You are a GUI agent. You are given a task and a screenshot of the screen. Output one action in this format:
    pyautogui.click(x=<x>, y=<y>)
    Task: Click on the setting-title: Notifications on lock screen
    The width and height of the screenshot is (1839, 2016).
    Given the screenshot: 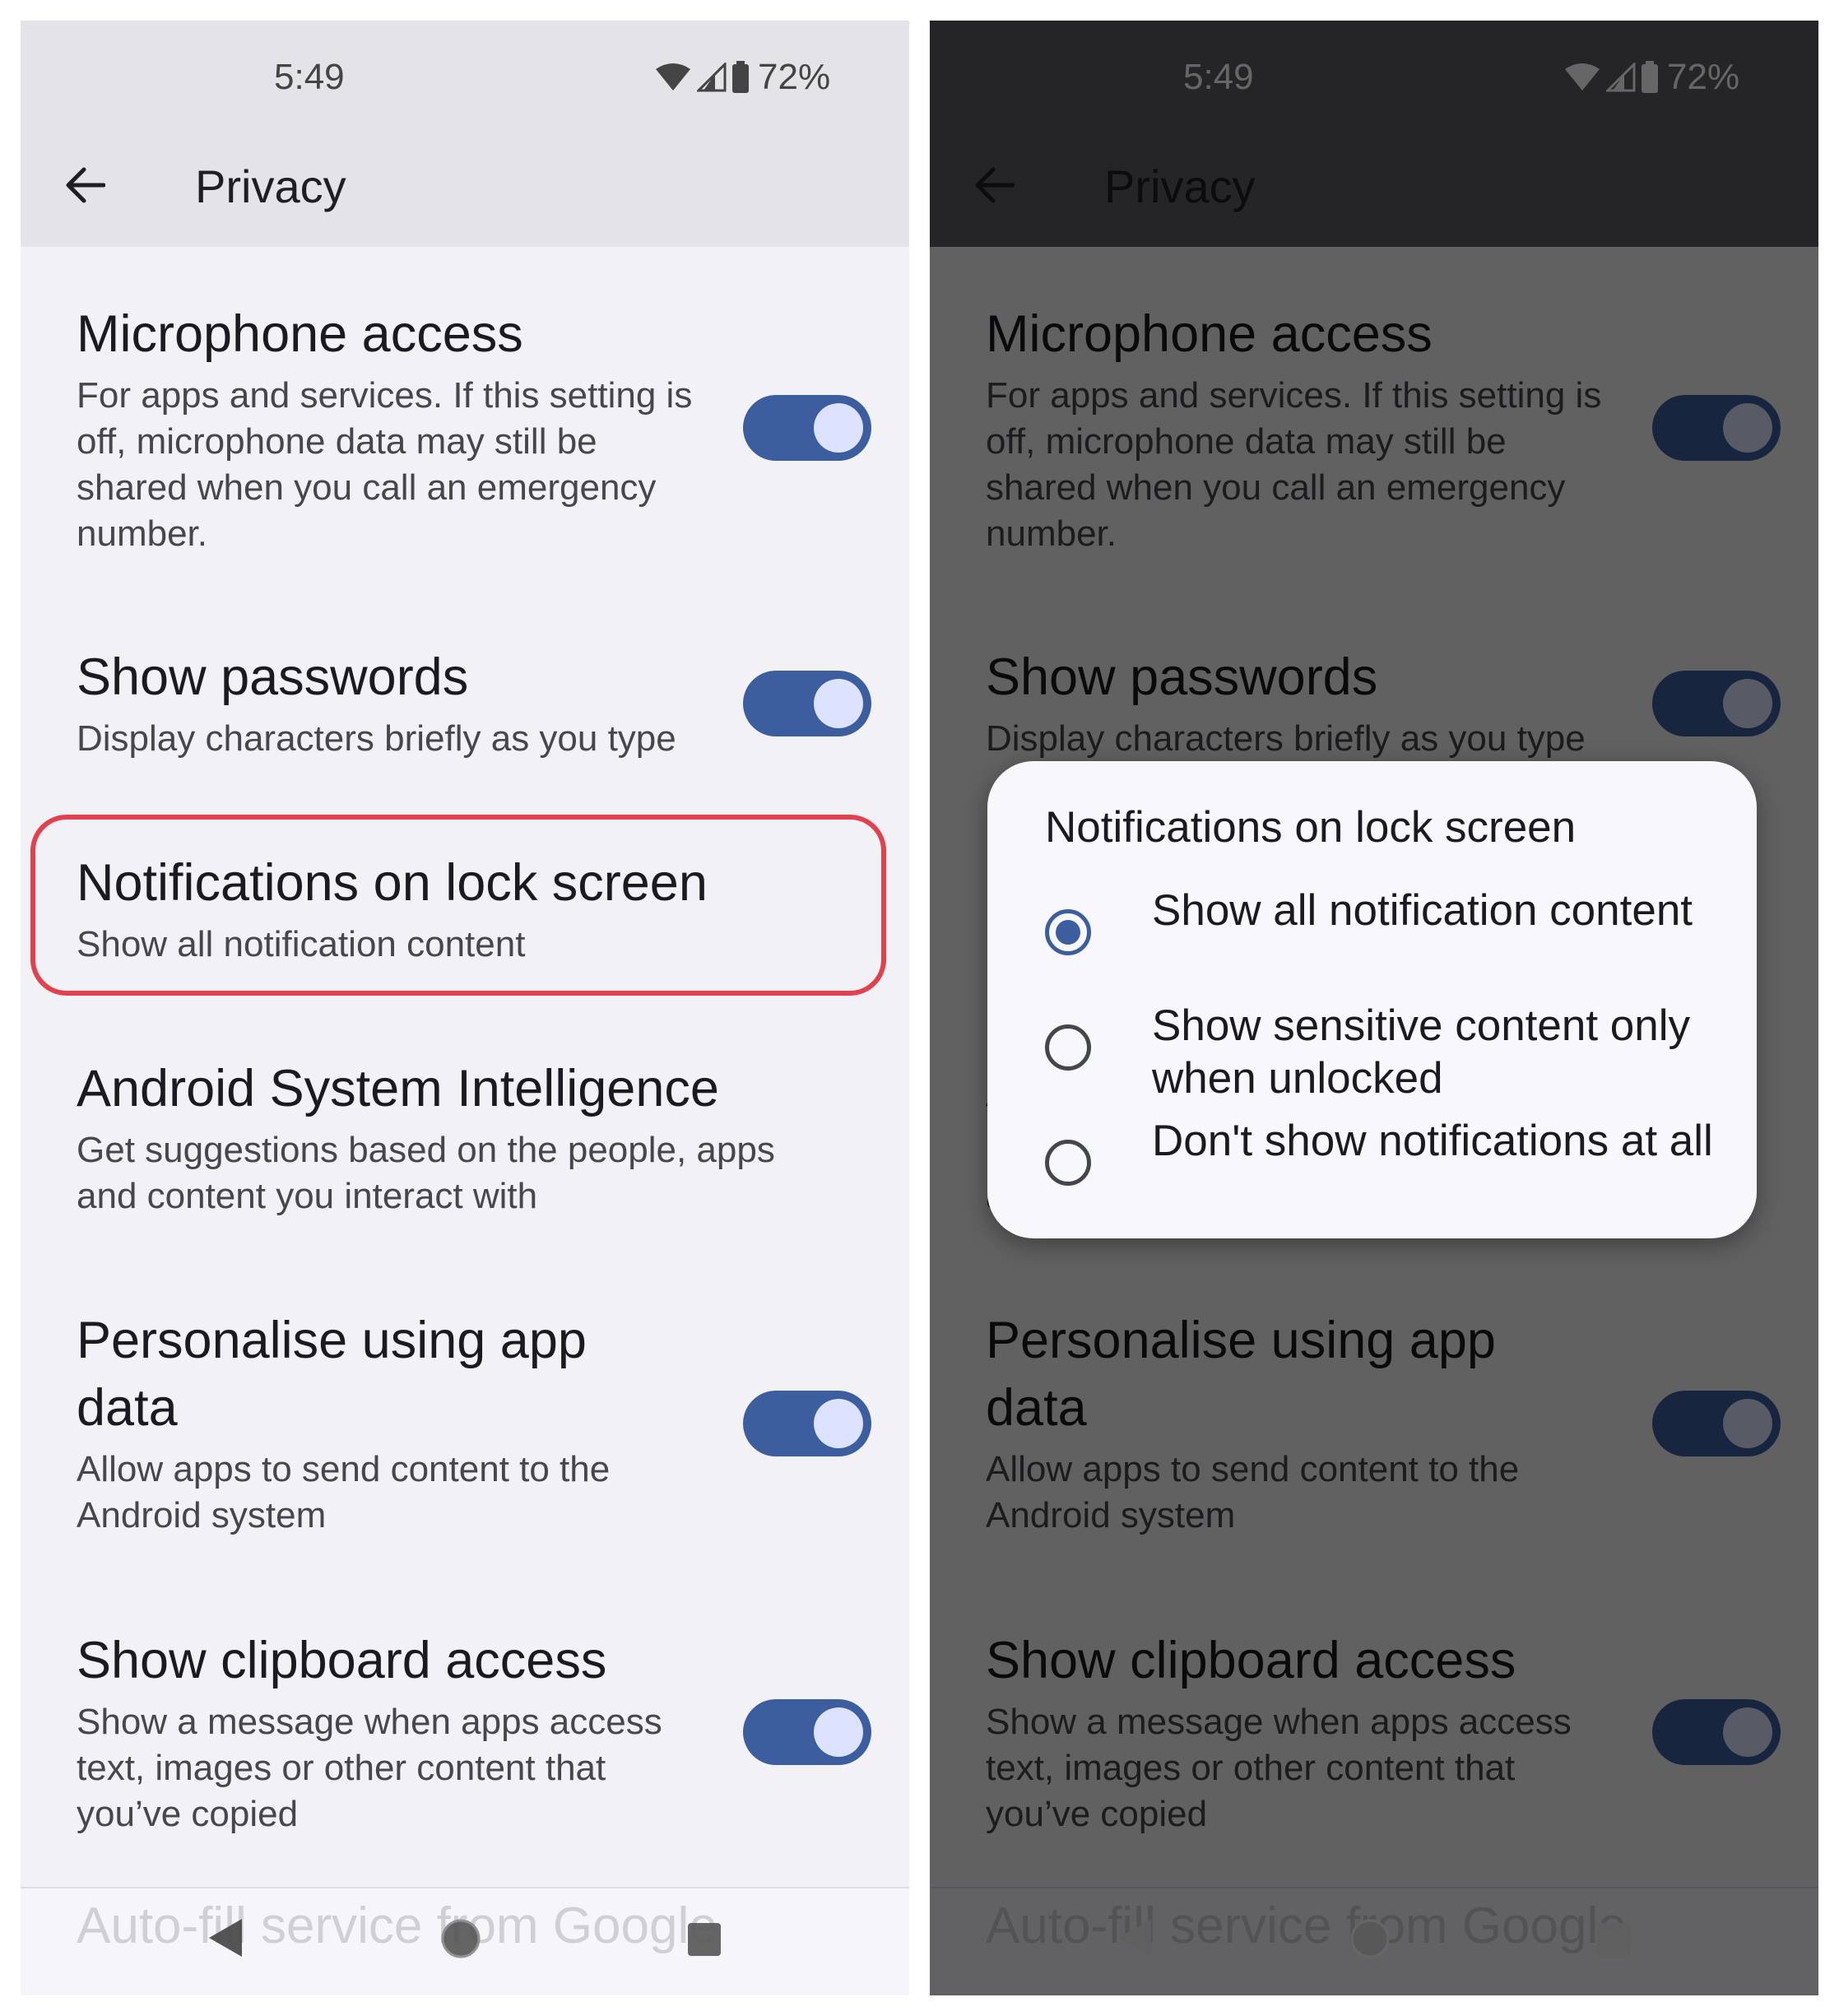 What is the action you would take?
    pyautogui.click(x=392, y=883)
    